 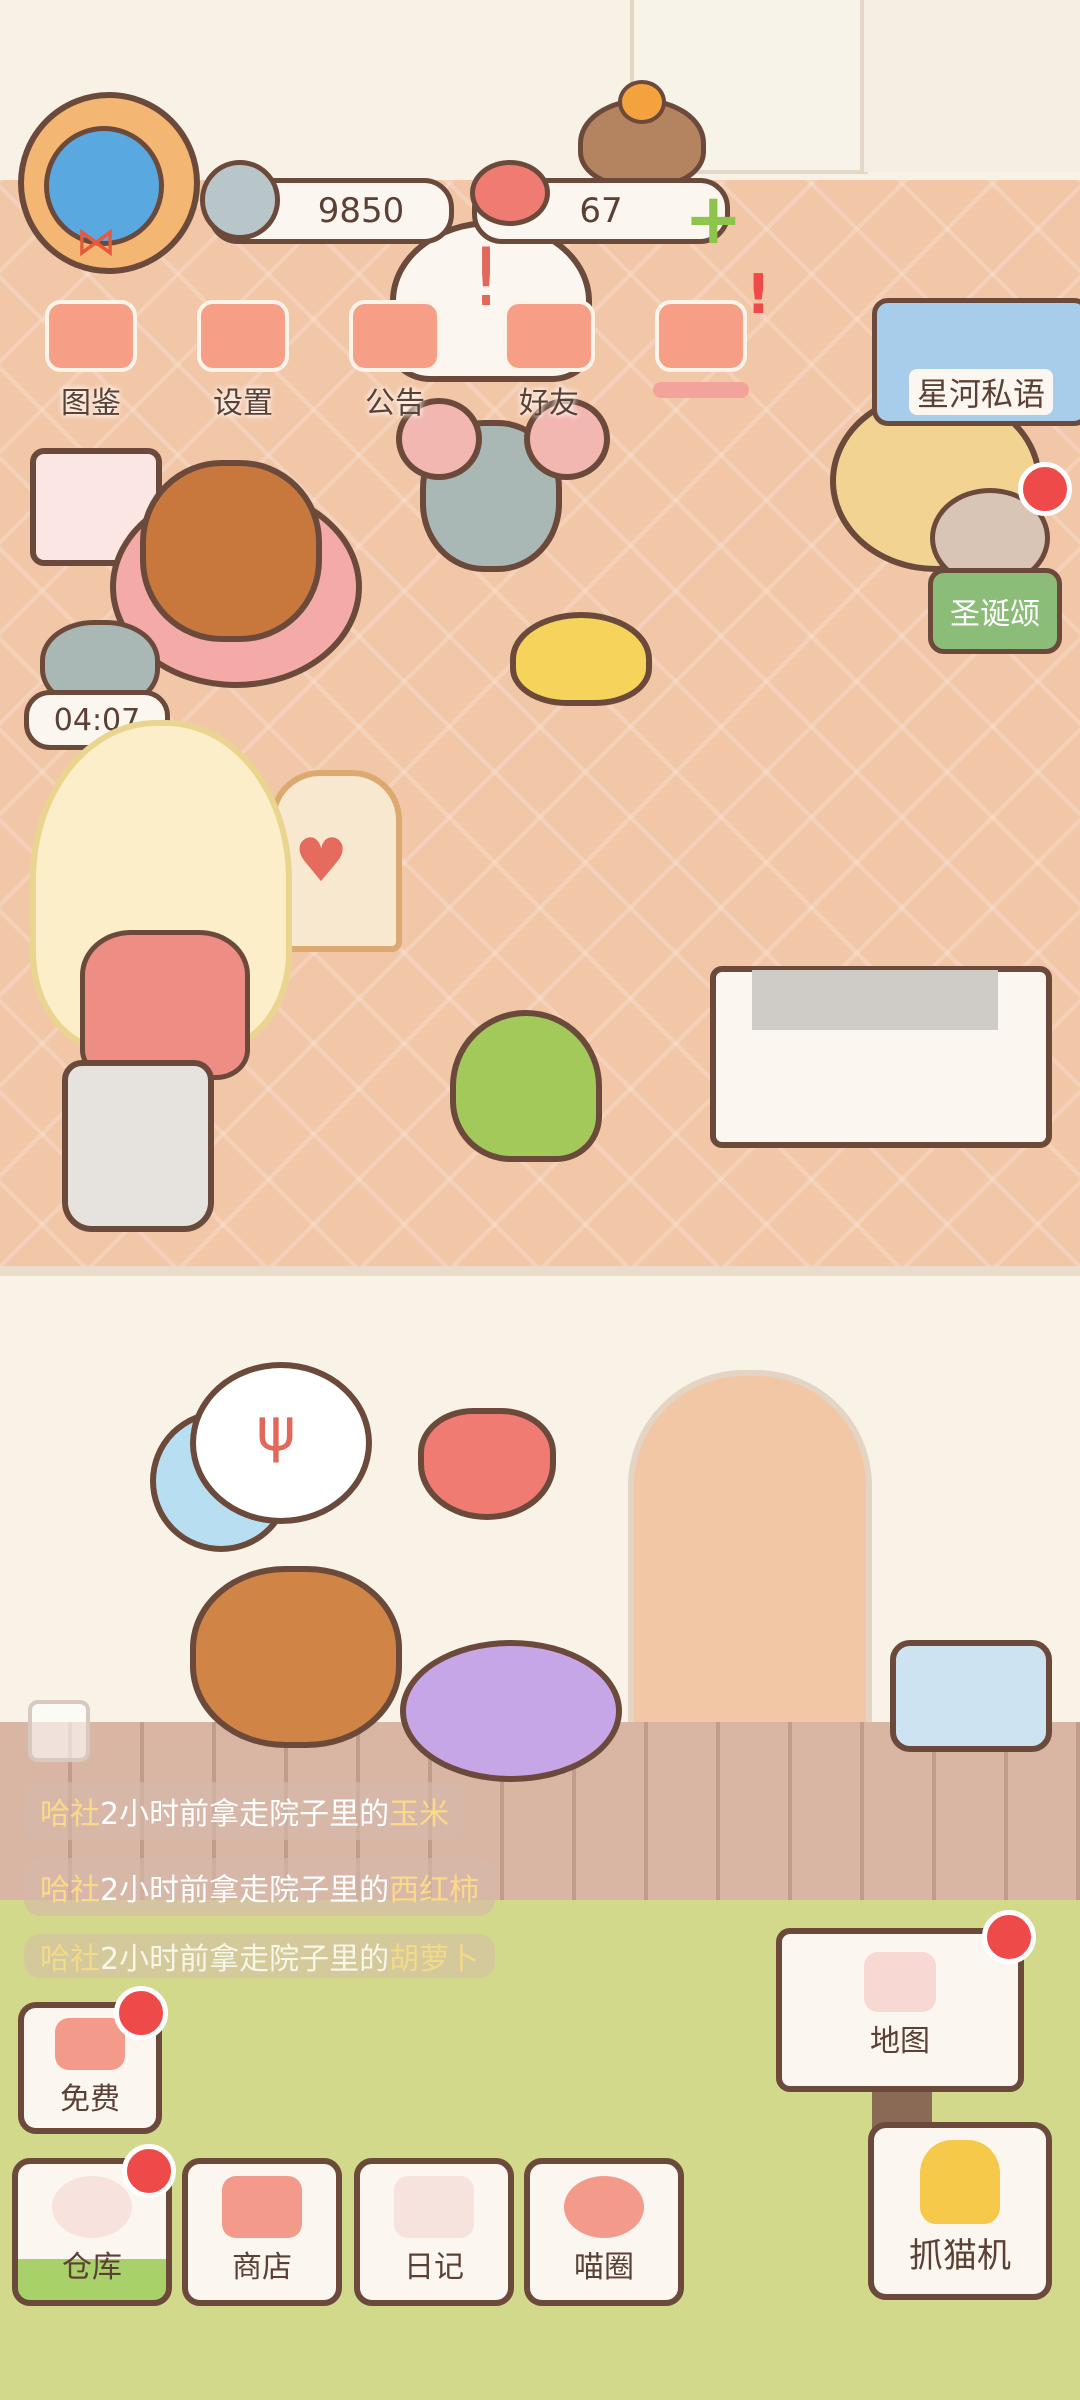 I want to click on exclamation-icon: !, so click(x=486, y=277).